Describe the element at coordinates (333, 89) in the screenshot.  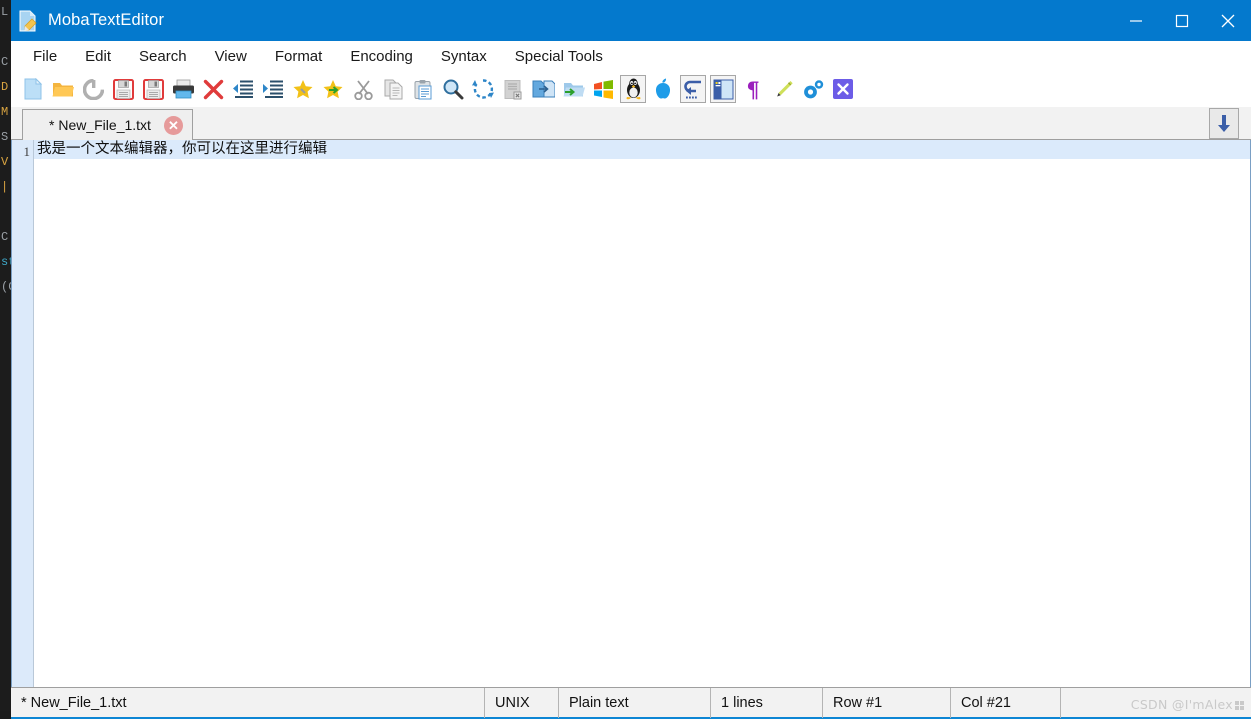
I see `bookmark-next-icon` at that location.